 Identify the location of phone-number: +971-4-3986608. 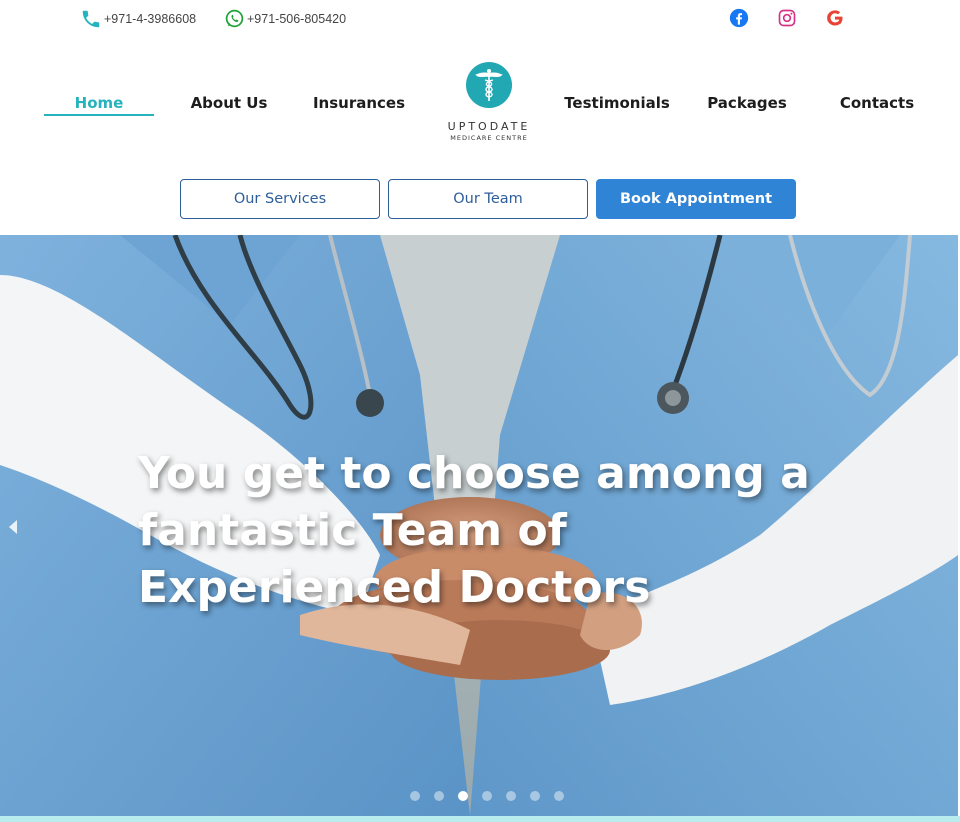
(150, 19).